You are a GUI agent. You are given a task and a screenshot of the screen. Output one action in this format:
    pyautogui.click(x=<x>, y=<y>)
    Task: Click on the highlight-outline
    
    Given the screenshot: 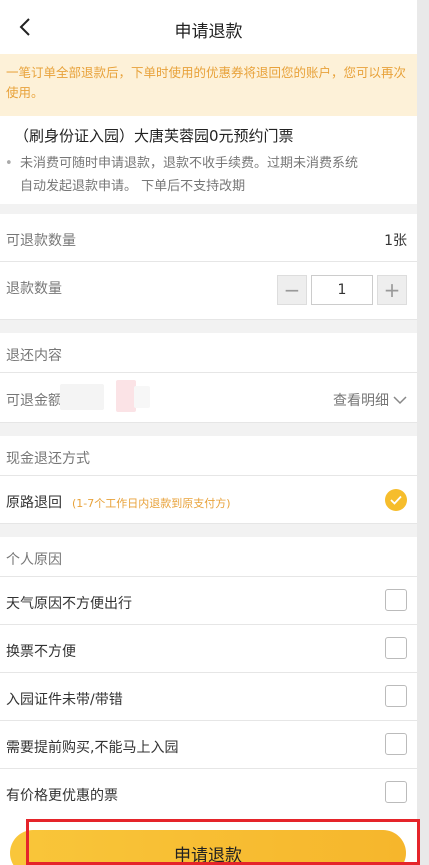 What is the action you would take?
    pyautogui.click(x=223, y=842)
    